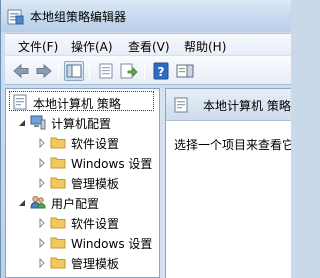 This screenshot has width=320, height=278. What do you see at coordinates (38, 122) in the screenshot?
I see `computer-icon` at bounding box center [38, 122].